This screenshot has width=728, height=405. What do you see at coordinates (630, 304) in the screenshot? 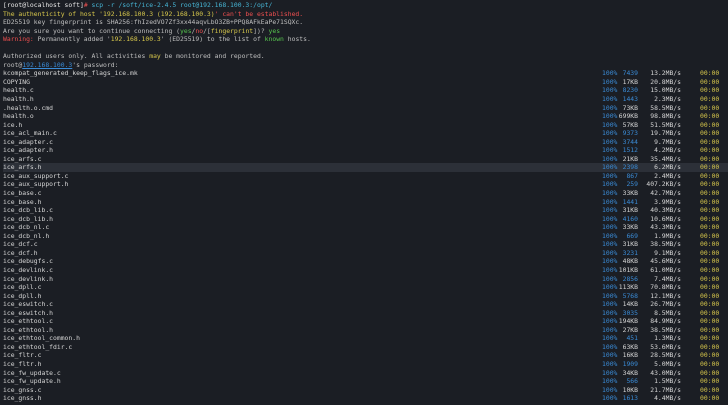
I see `file-size: 14KB` at bounding box center [630, 304].